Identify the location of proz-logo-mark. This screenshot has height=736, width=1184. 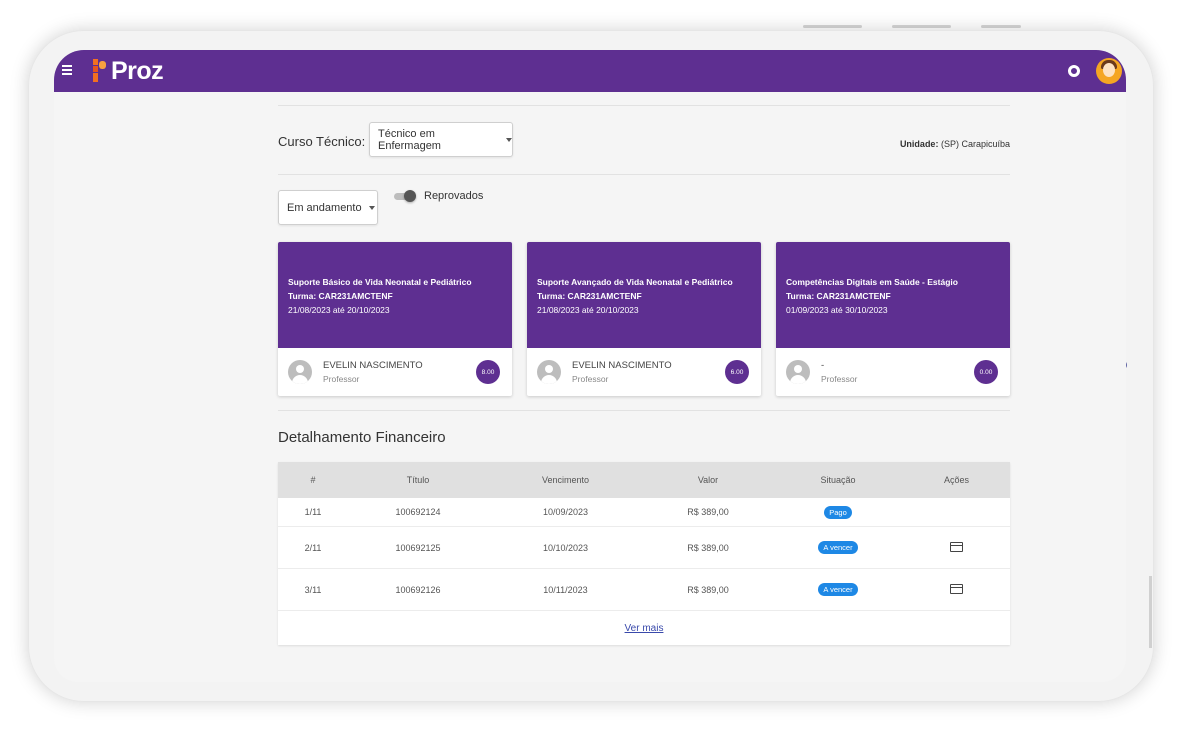
(100, 71).